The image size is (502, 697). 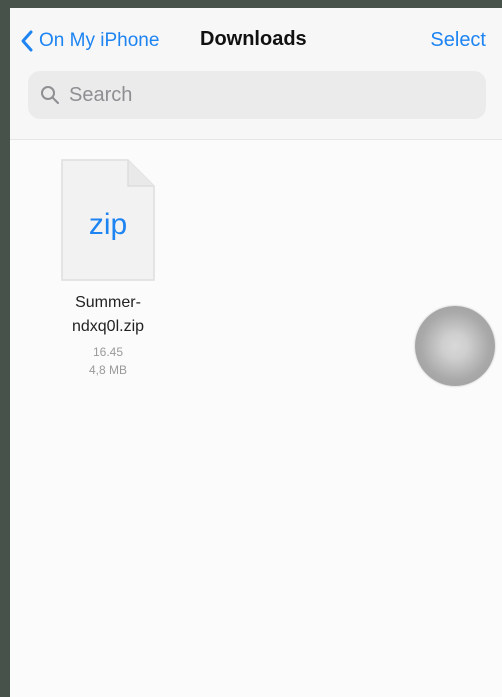 I want to click on select-button: Select, so click(x=458, y=40).